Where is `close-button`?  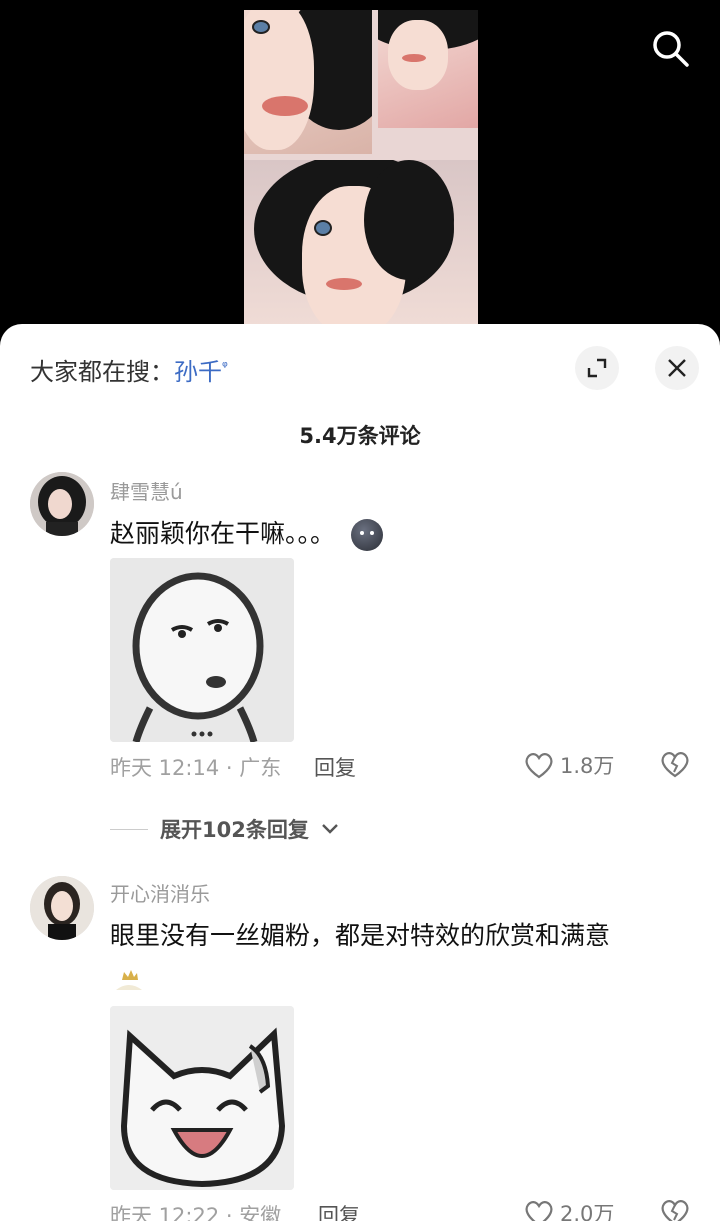 close-button is located at coordinates (677, 368).